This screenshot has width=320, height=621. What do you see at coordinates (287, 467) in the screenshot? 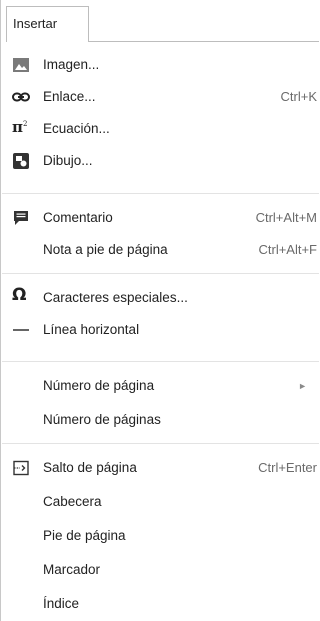
I see `menu-item-shortcut: Ctrl+Enter` at bounding box center [287, 467].